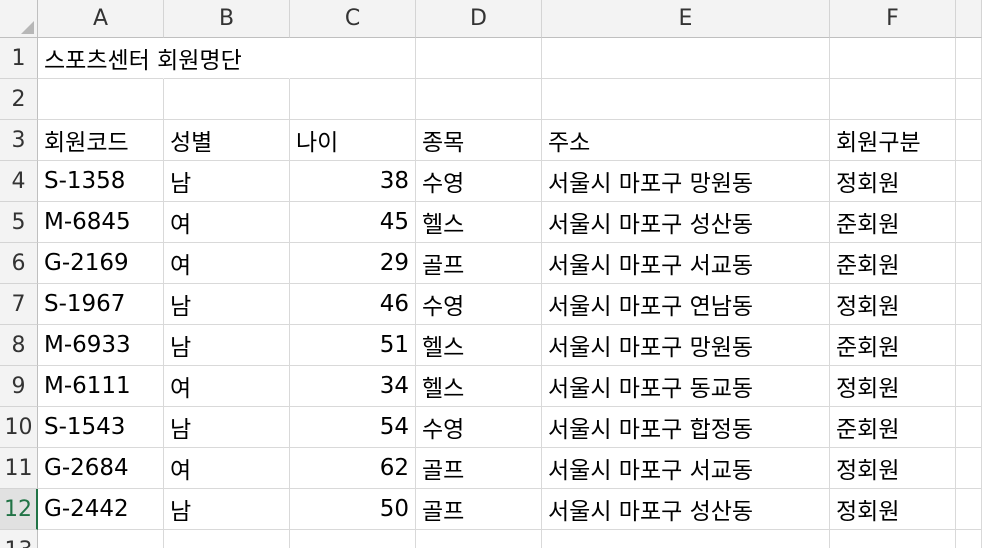  What do you see at coordinates (686, 386) in the screenshot?
I see `cell-address: 서울시 마포구 동교동` at bounding box center [686, 386].